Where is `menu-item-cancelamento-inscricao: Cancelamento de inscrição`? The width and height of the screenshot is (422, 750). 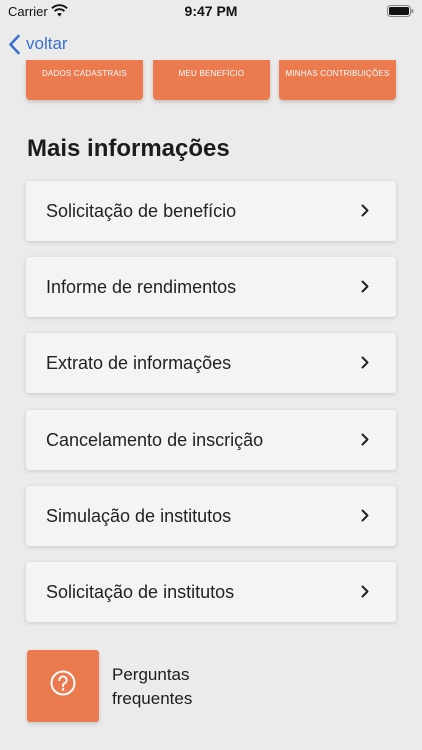 menu-item-cancelamento-inscricao: Cancelamento de inscrição is located at coordinates (211, 440).